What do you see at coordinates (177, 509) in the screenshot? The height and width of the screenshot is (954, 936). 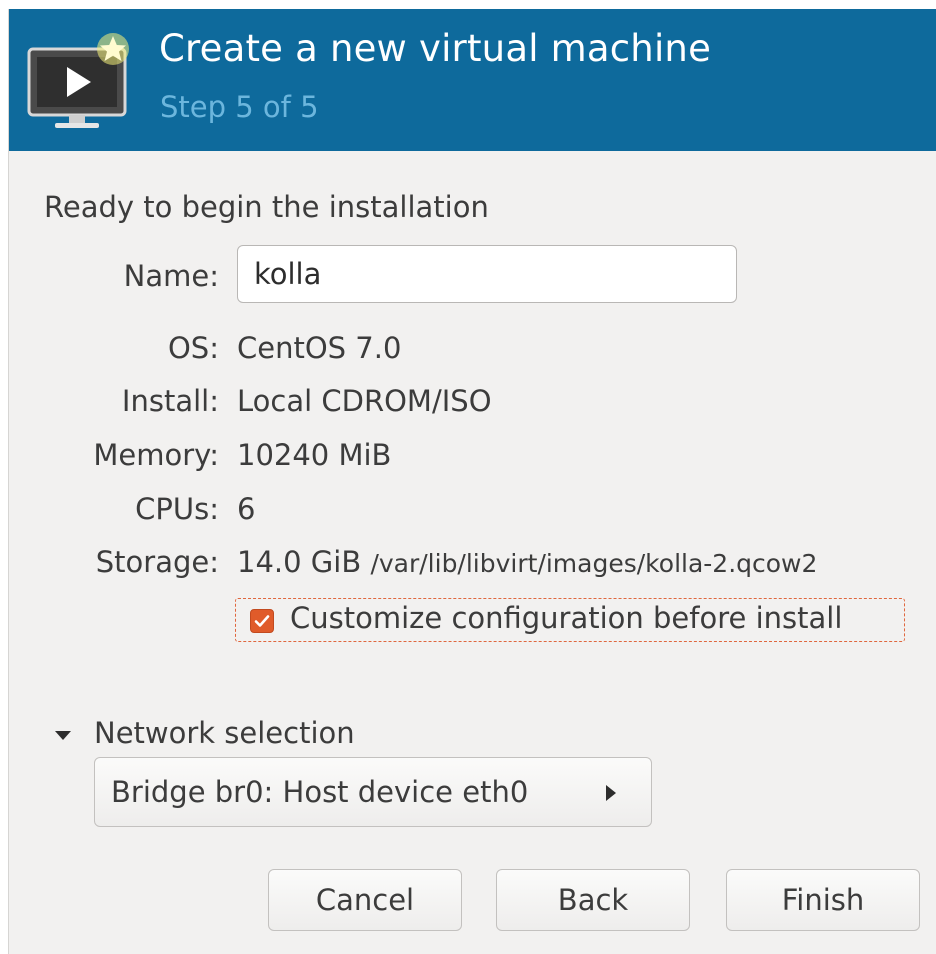 I see `cpus-label: CPUs:` at bounding box center [177, 509].